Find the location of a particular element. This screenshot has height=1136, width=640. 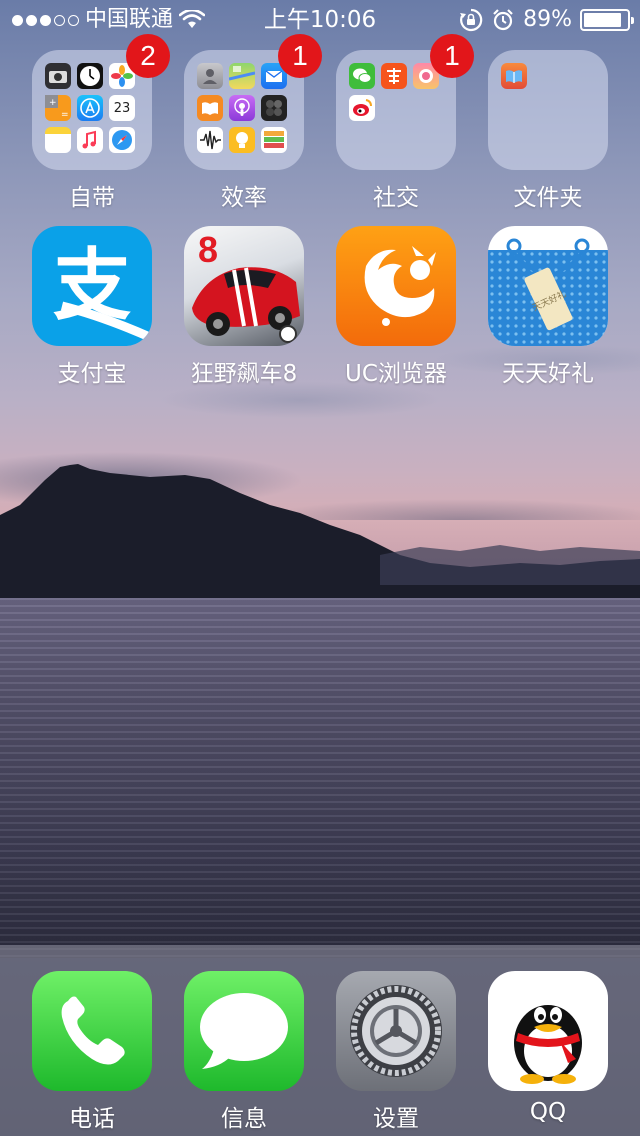

maps-icon is located at coordinates (242, 76).